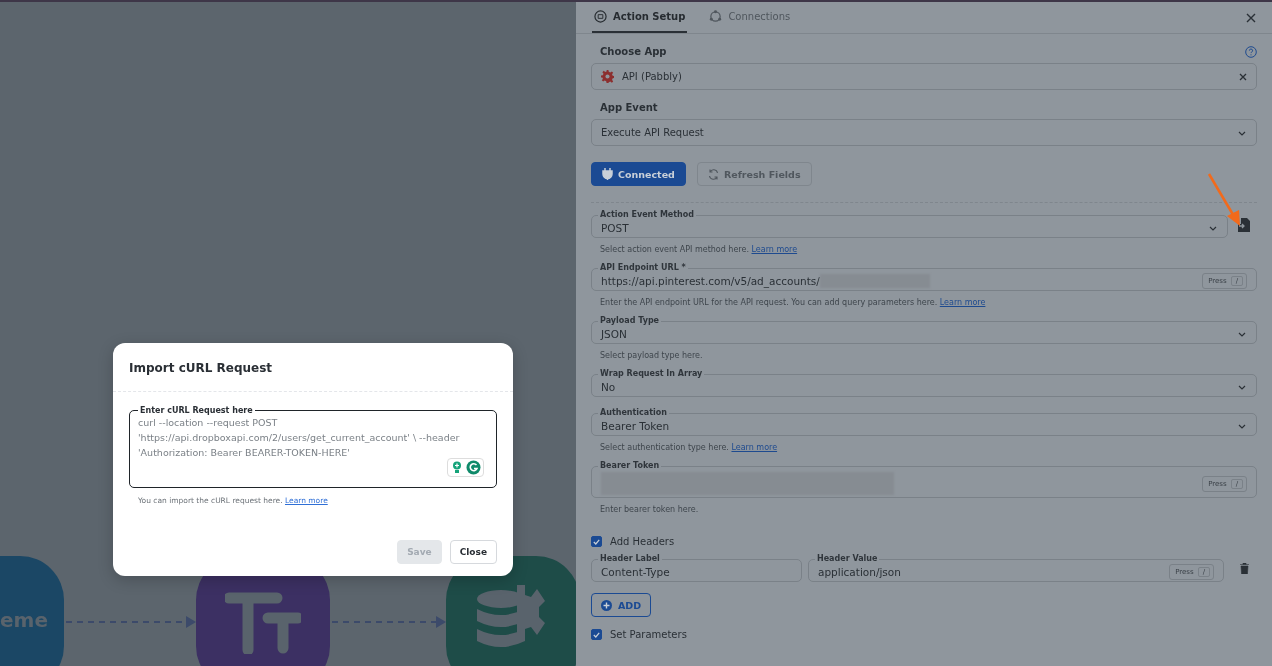  Describe the element at coordinates (630, 466) in the screenshot. I see `field-label: Bearer Token` at that location.